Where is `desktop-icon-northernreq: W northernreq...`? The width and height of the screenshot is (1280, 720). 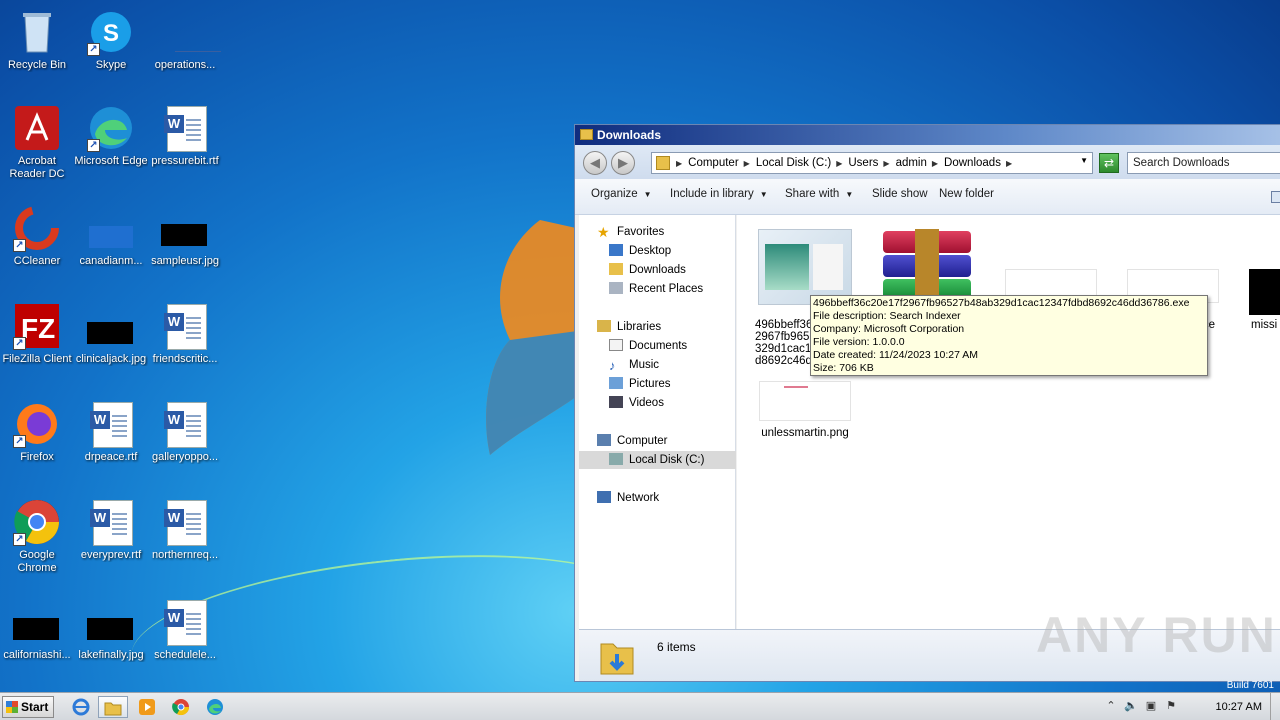
desktop-icon-northernreq: W northernreq... is located at coordinates (185, 530).